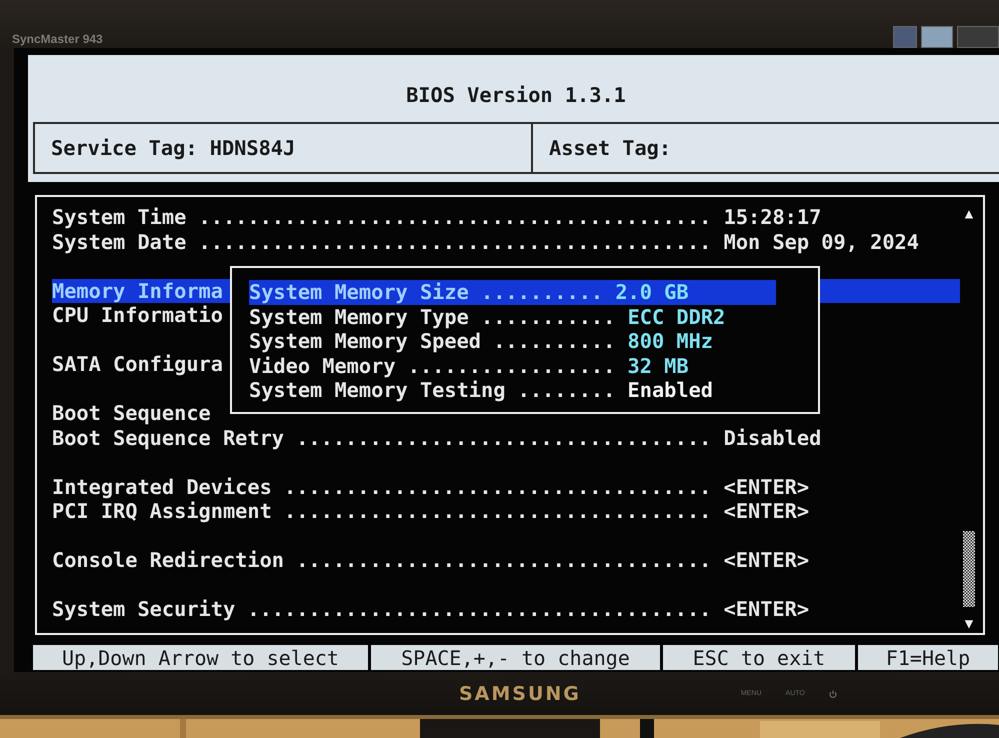 This screenshot has height=738, width=999. Describe the element at coordinates (766, 148) in the screenshot. I see `asset-tag: Asset Tag:` at that location.